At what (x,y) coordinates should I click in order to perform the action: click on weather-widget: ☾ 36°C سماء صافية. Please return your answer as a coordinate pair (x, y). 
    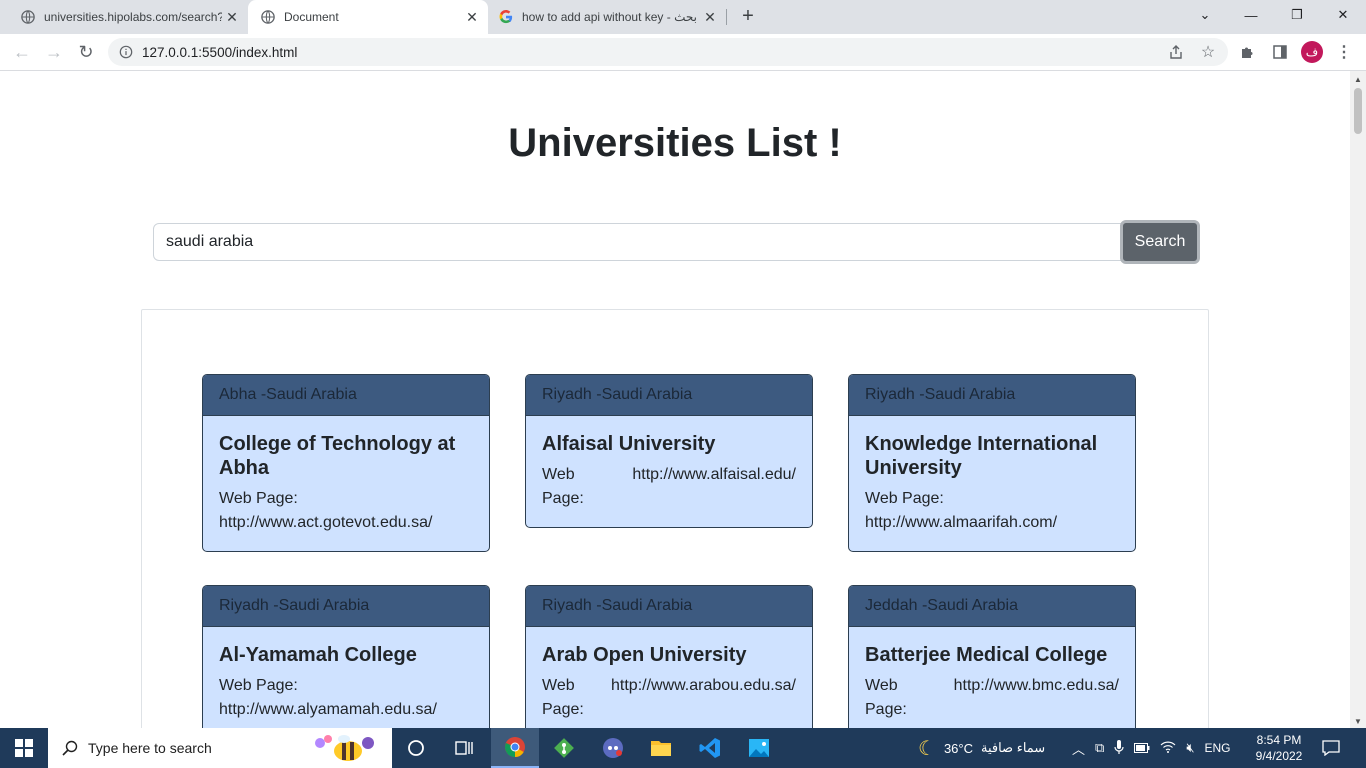
    Looking at the image, I should click on (981, 748).